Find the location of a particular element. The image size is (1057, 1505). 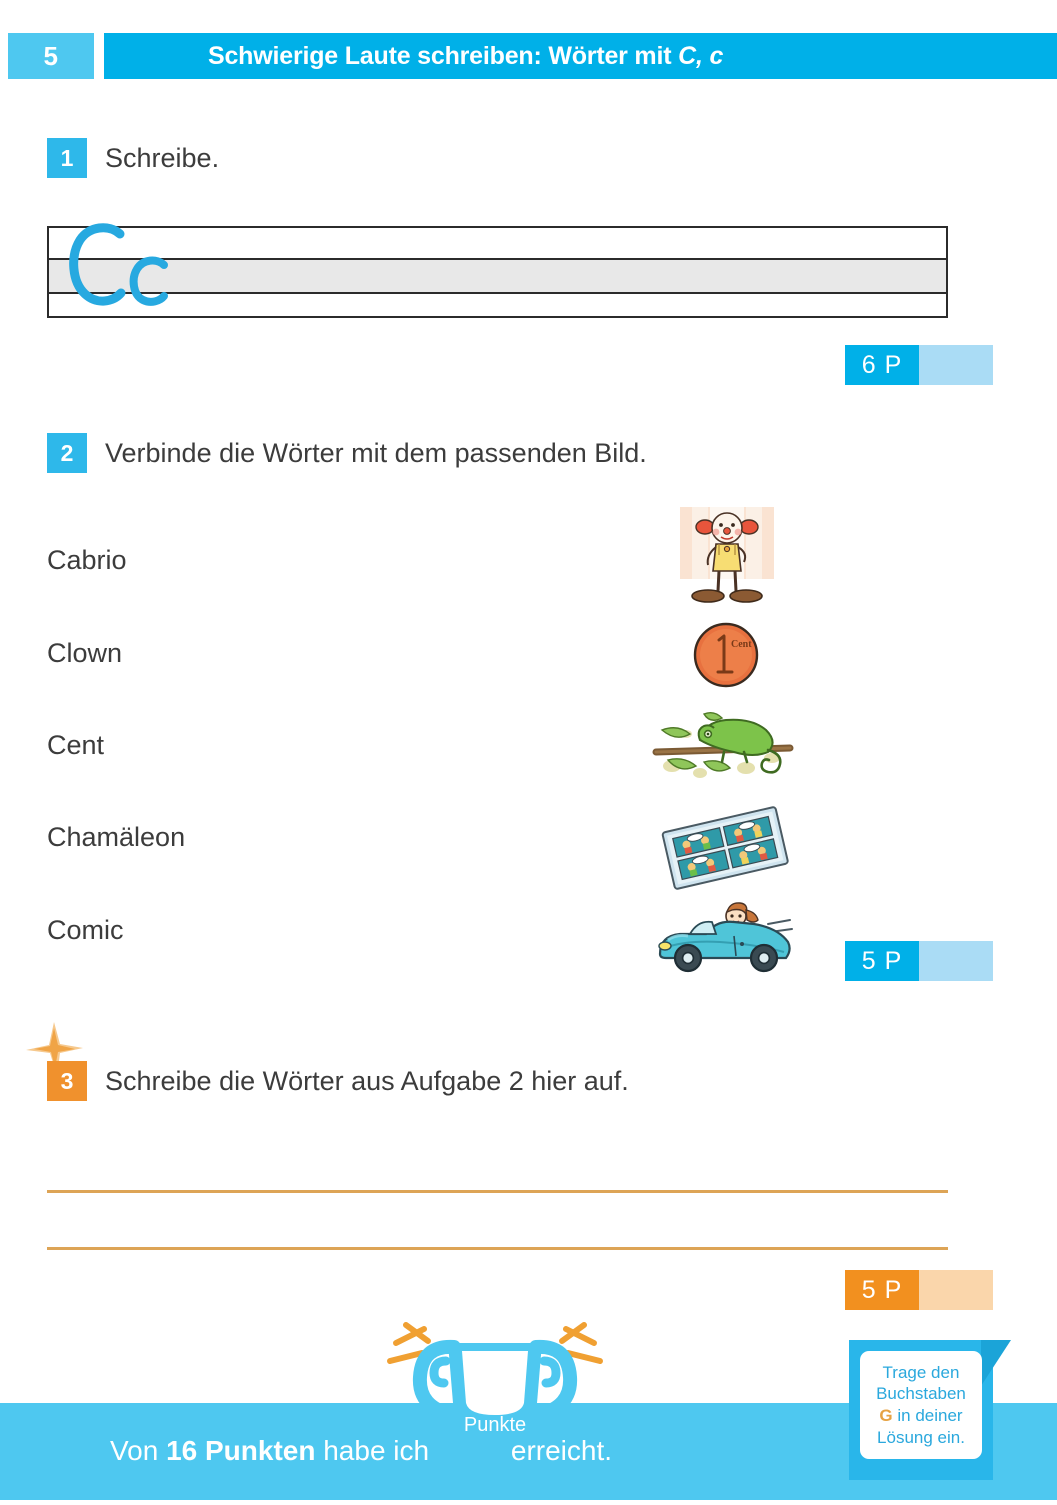

chameleon-picture is located at coordinates (723, 747).